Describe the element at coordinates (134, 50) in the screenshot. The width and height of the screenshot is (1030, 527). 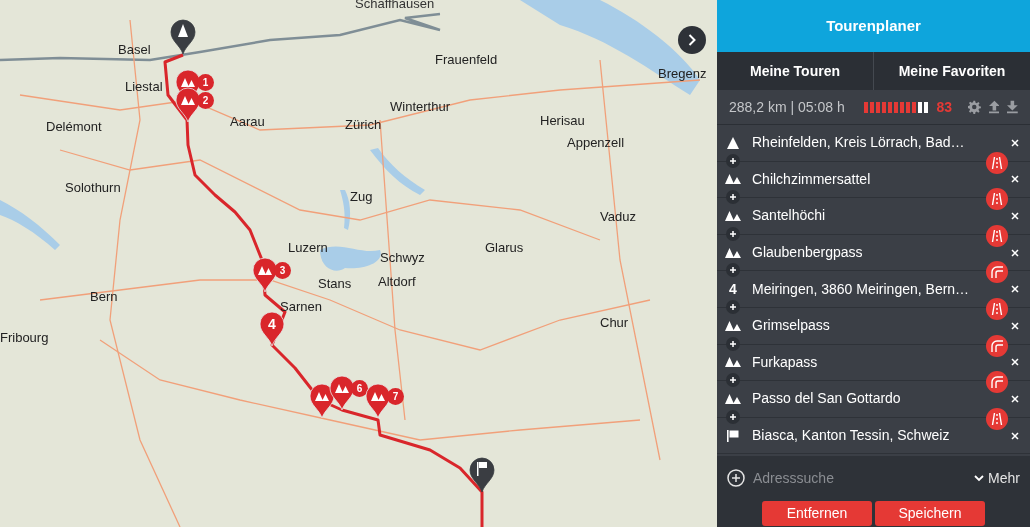
I see `place-label: Basel` at that location.